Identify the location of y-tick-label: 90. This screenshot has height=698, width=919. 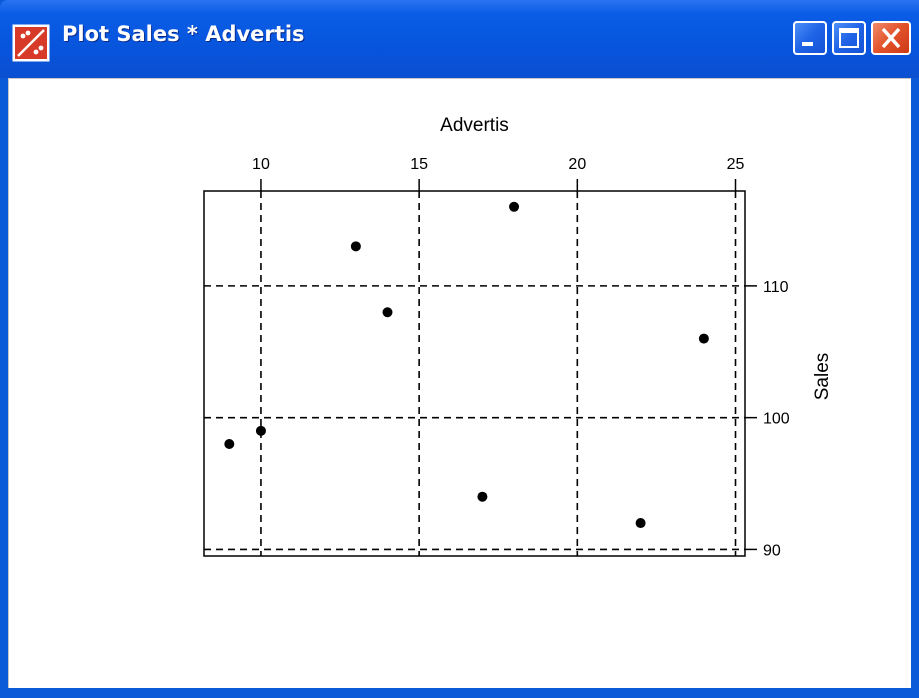
(772, 550).